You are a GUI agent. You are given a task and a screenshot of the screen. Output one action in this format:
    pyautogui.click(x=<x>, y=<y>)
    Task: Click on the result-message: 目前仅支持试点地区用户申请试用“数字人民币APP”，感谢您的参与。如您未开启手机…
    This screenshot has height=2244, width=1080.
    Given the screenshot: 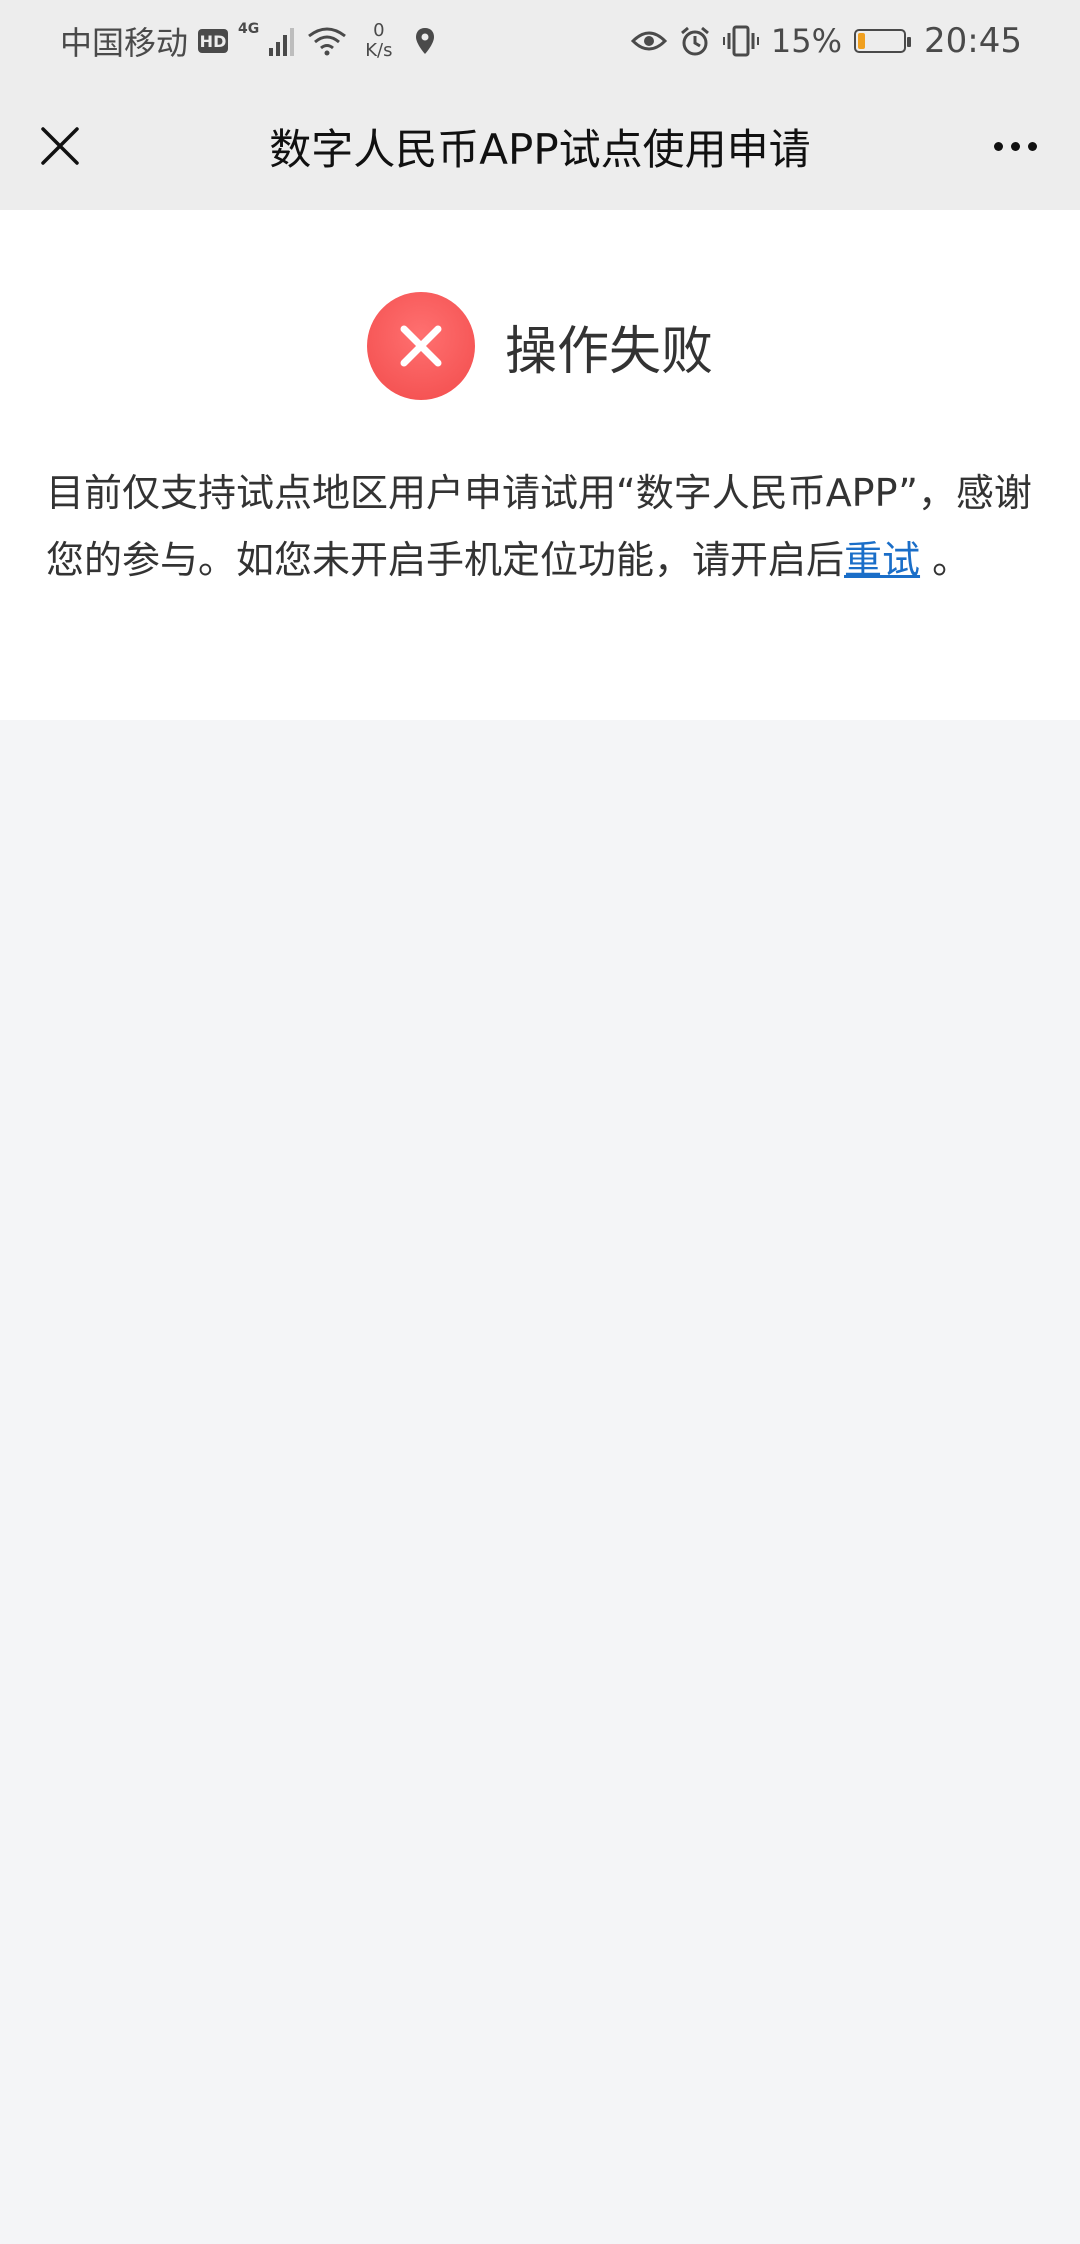 What is the action you would take?
    pyautogui.click(x=540, y=527)
    